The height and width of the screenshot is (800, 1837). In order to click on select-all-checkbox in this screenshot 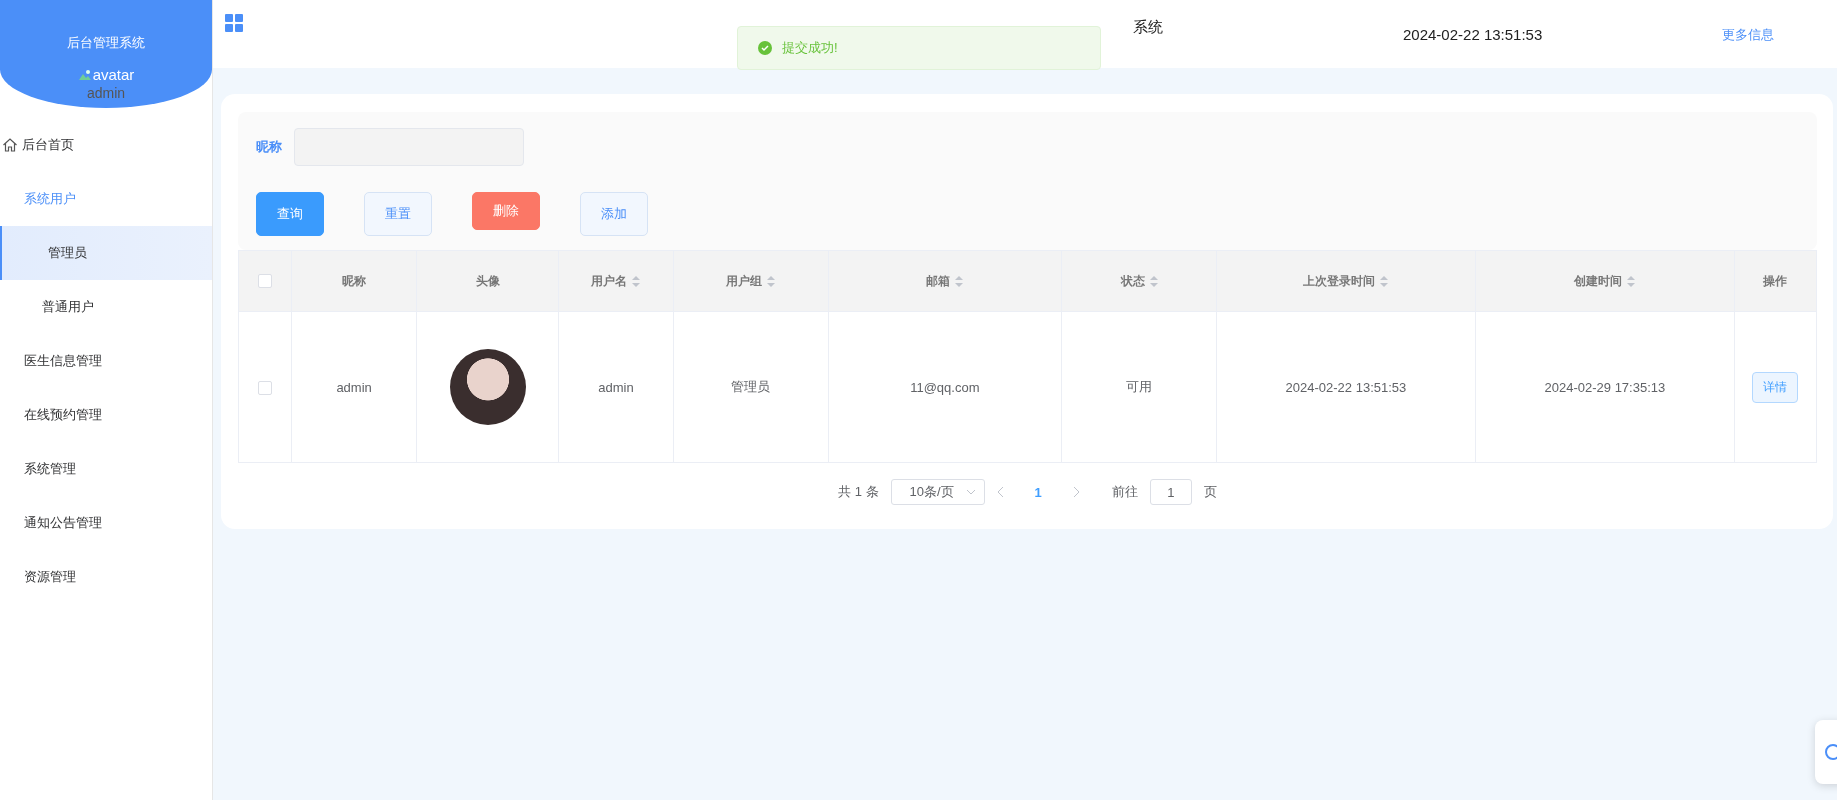, I will do `click(265, 281)`.